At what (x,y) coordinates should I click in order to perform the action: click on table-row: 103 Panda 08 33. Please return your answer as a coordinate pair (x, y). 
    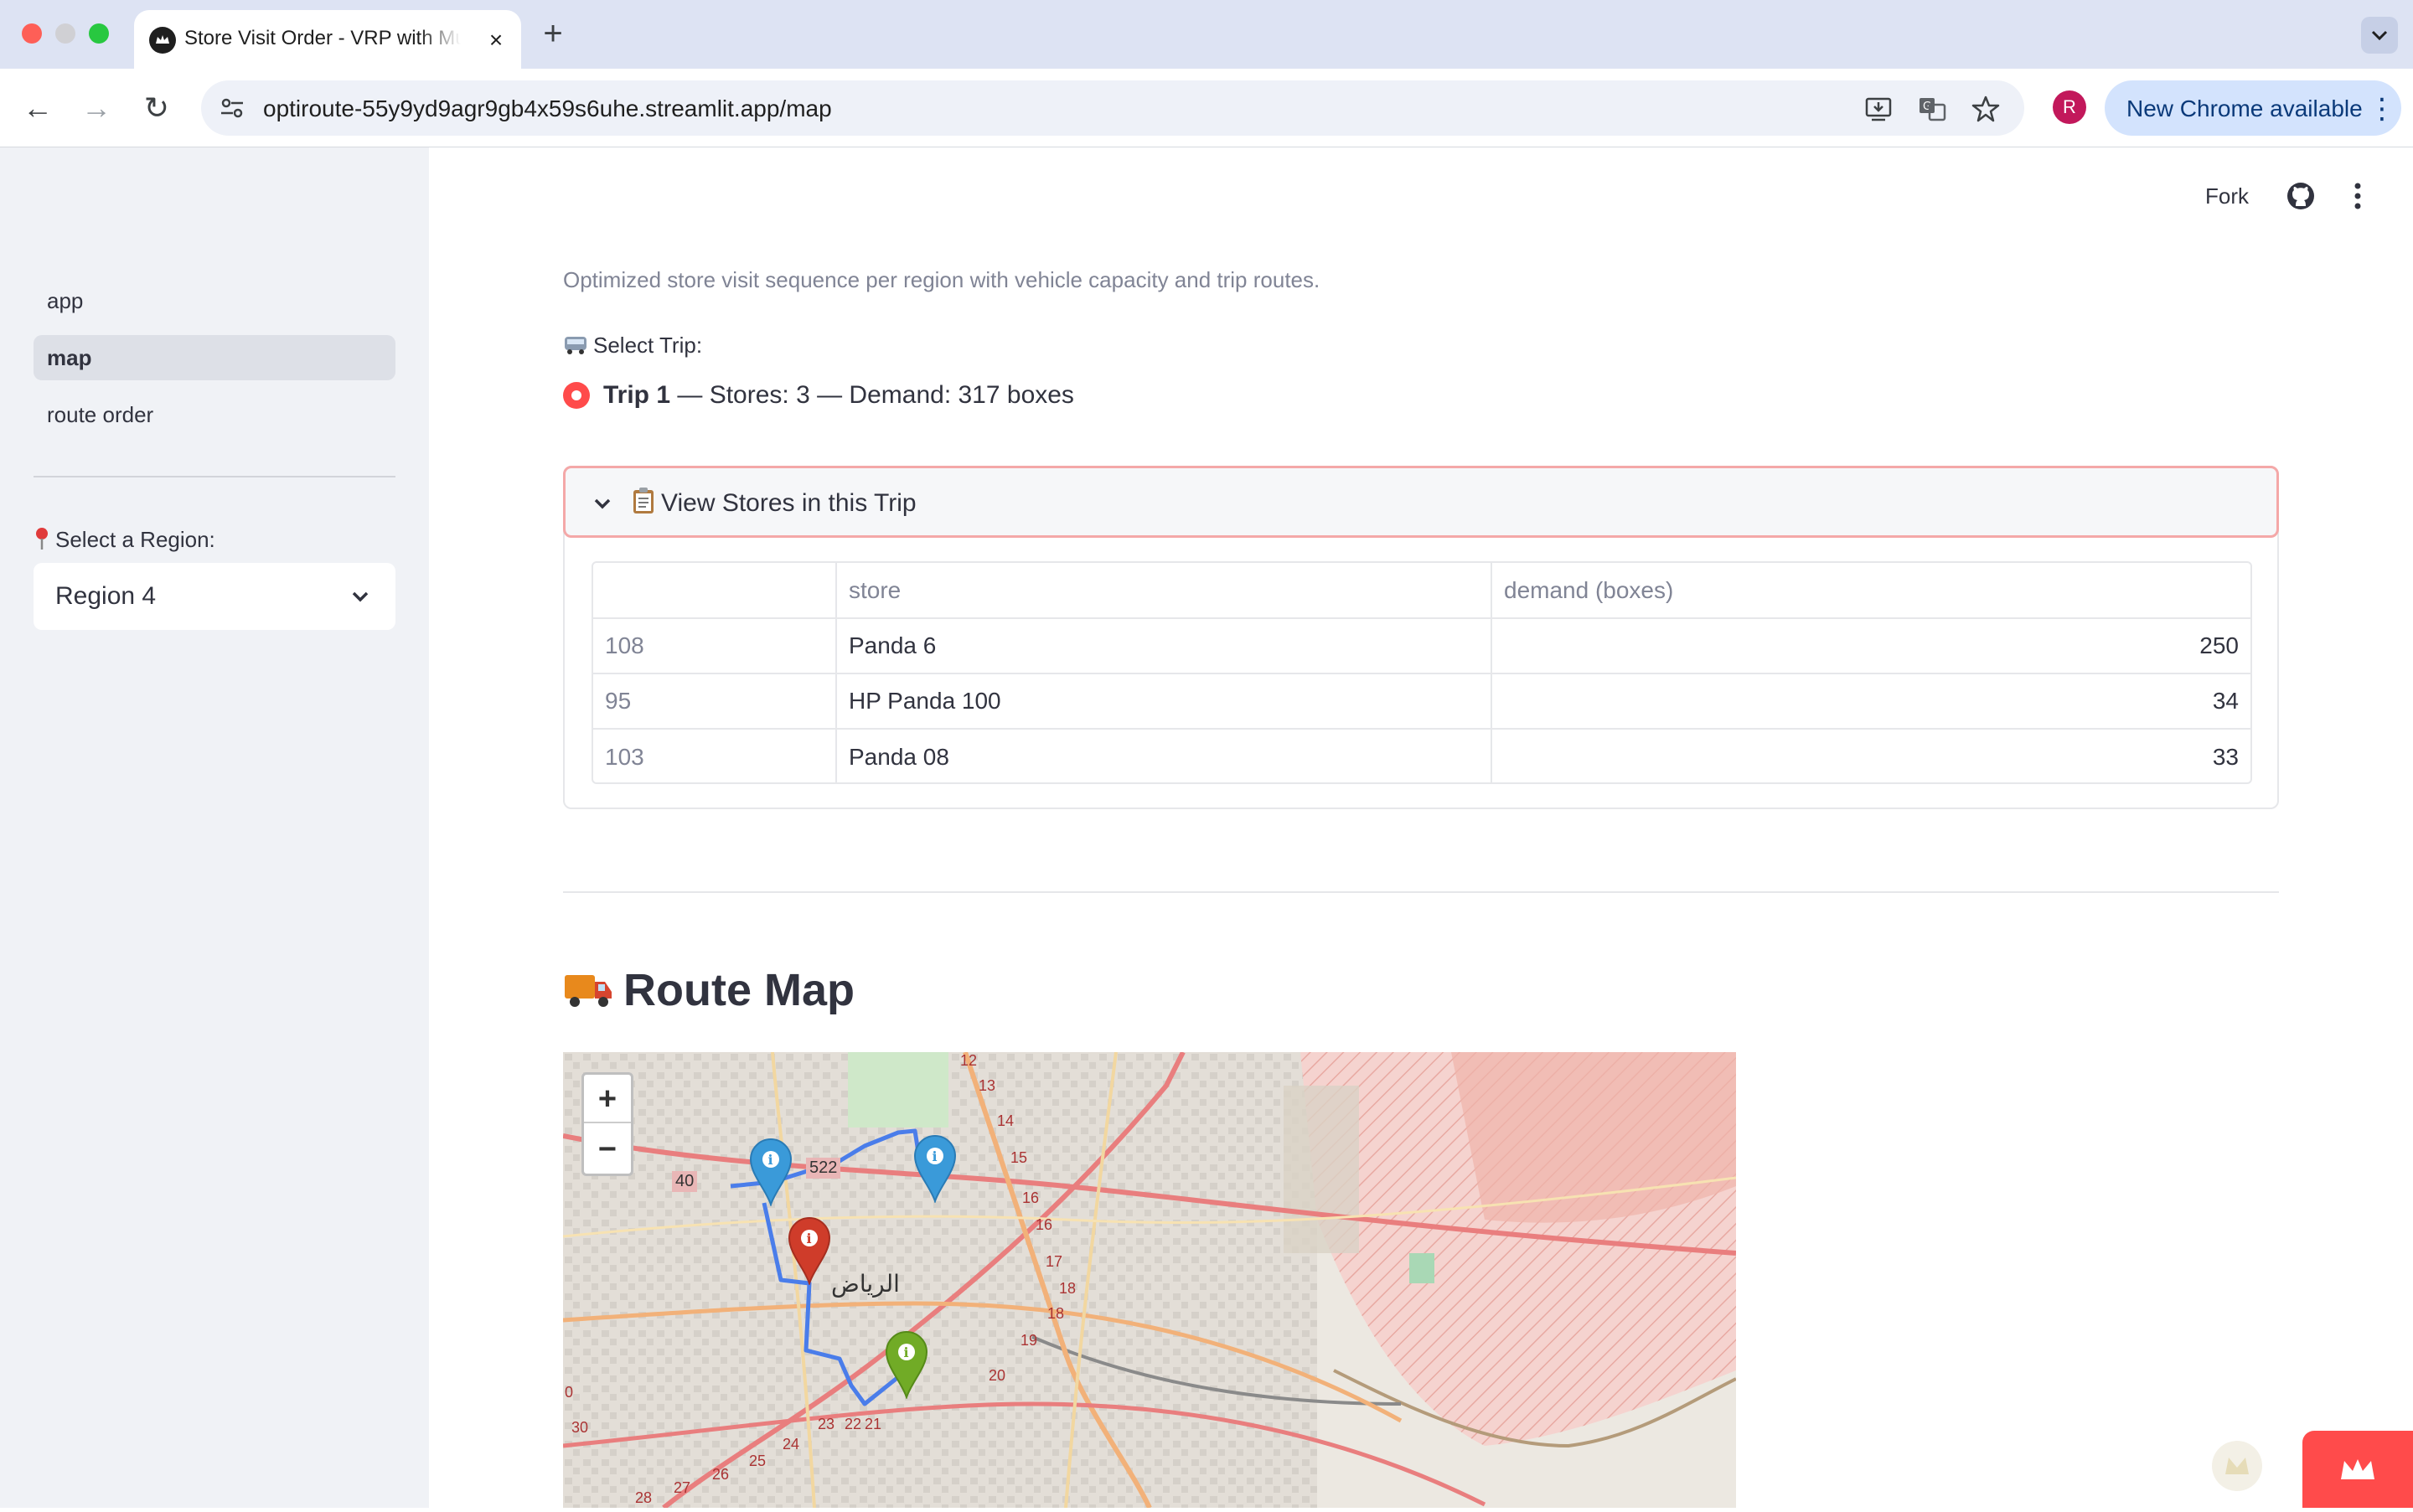
    Looking at the image, I should click on (1421, 755).